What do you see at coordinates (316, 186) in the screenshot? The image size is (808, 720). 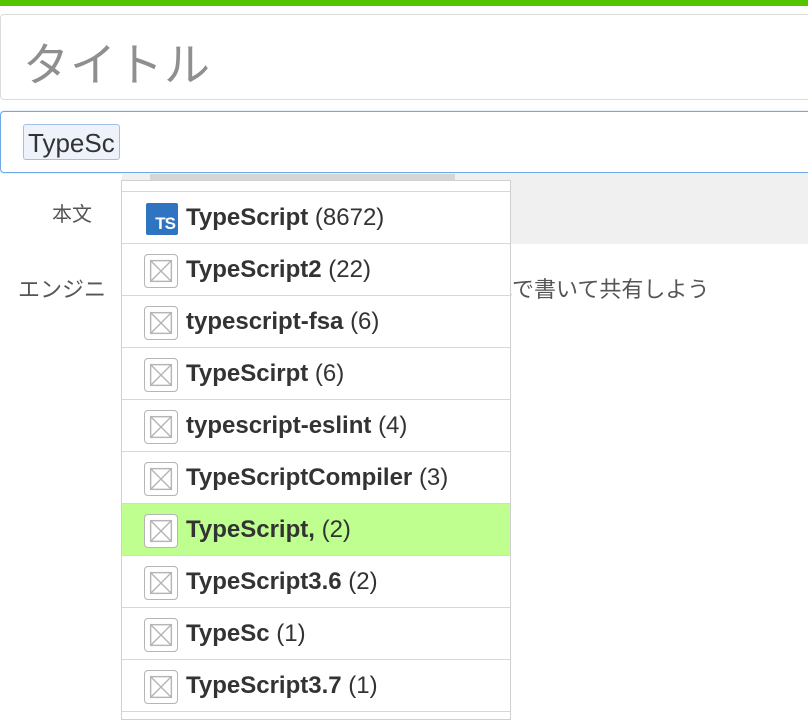 I see `dropdown-top-padding` at bounding box center [316, 186].